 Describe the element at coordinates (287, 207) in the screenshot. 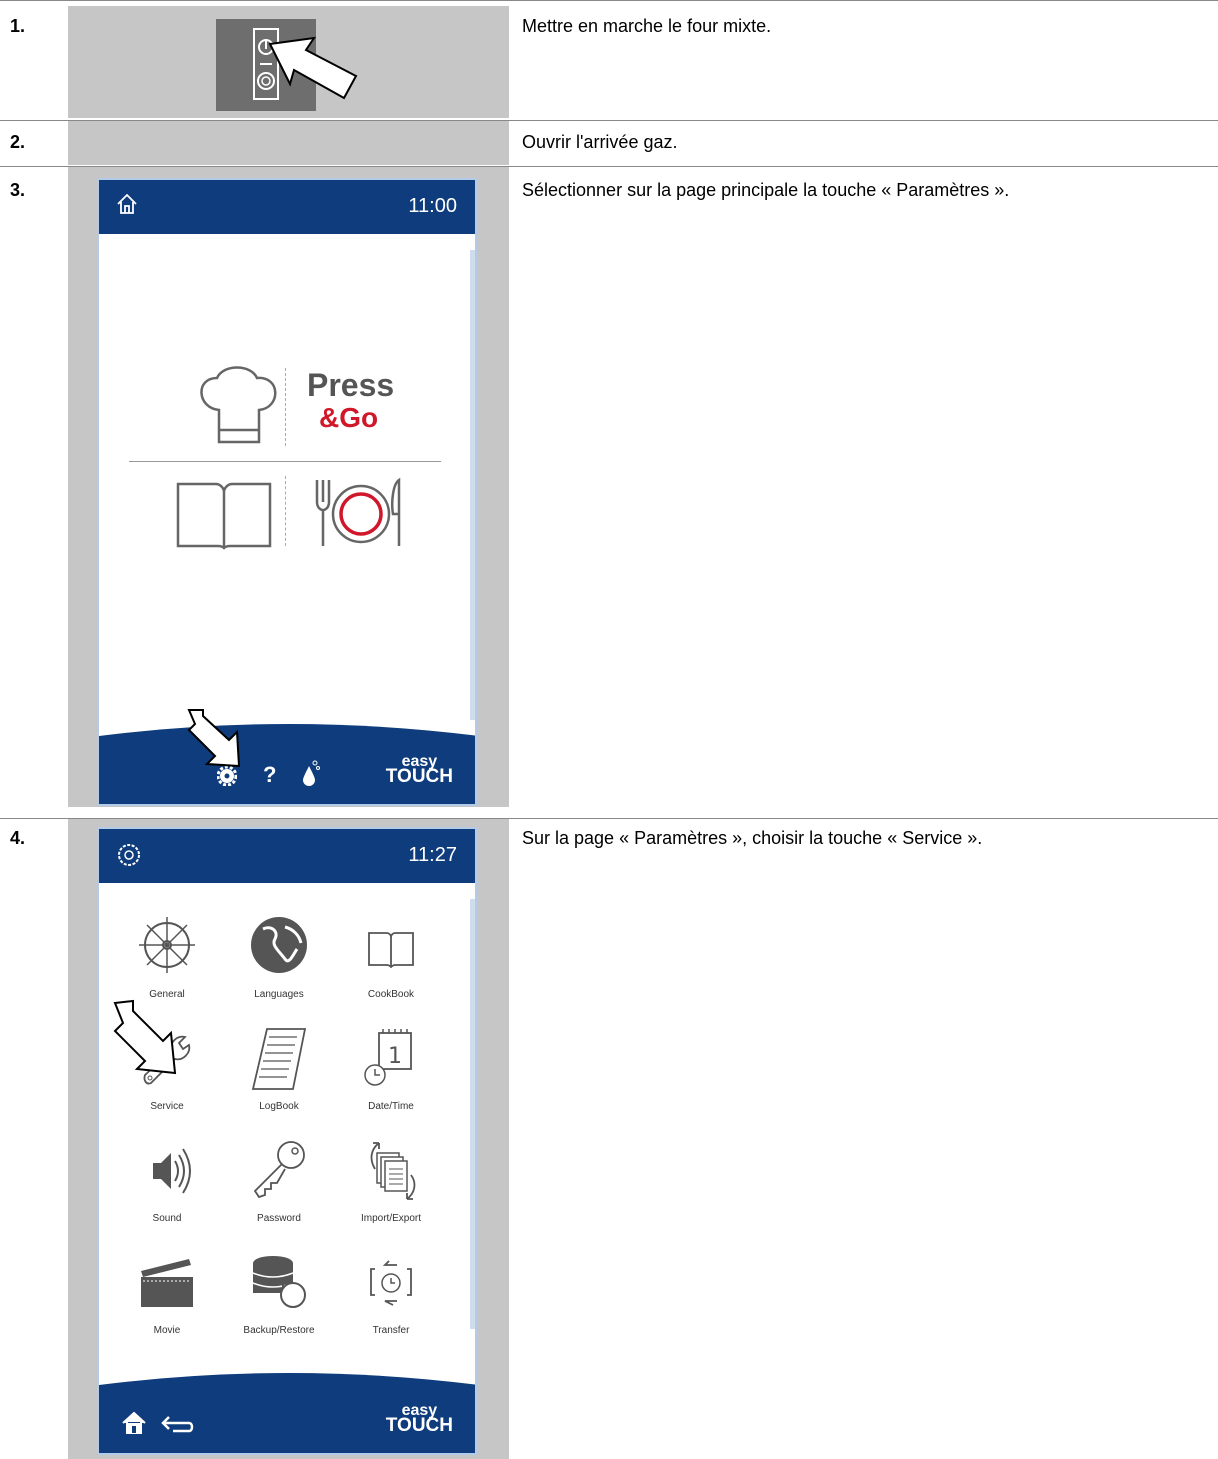

I see `top-bar: 11:00` at that location.